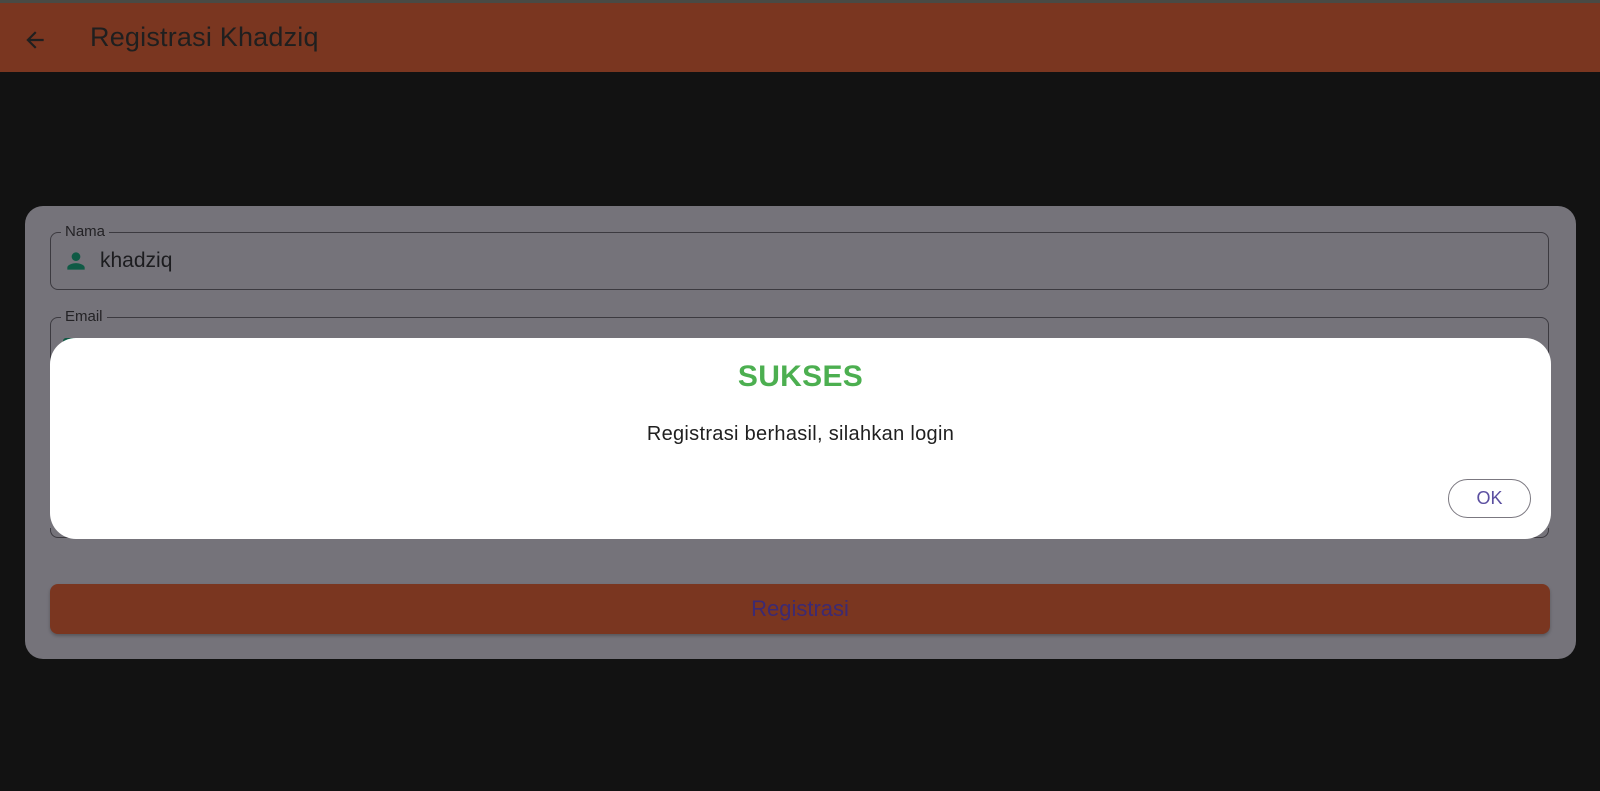  What do you see at coordinates (800, 609) in the screenshot?
I see `register-button: Registrasi` at bounding box center [800, 609].